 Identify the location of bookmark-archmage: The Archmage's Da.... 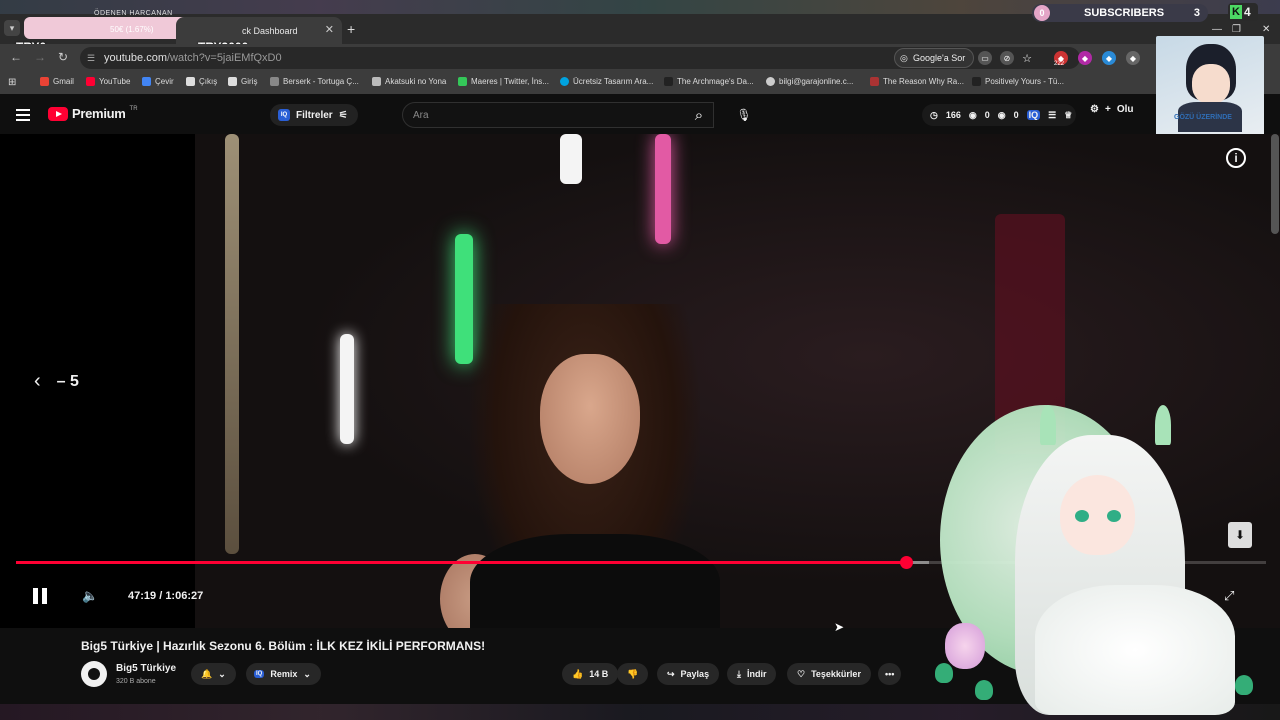
(709, 81).